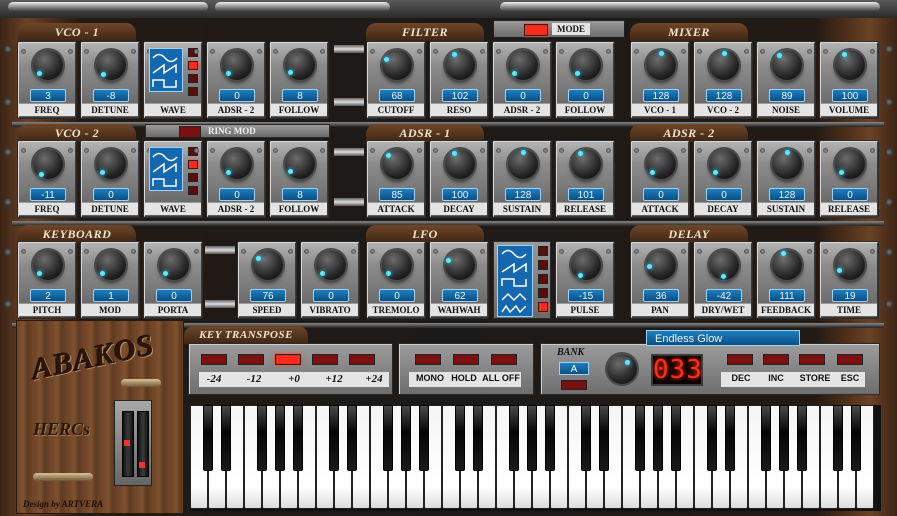 Image resolution: width=897 pixels, height=516 pixels. I want to click on mode-led, so click(536, 30).